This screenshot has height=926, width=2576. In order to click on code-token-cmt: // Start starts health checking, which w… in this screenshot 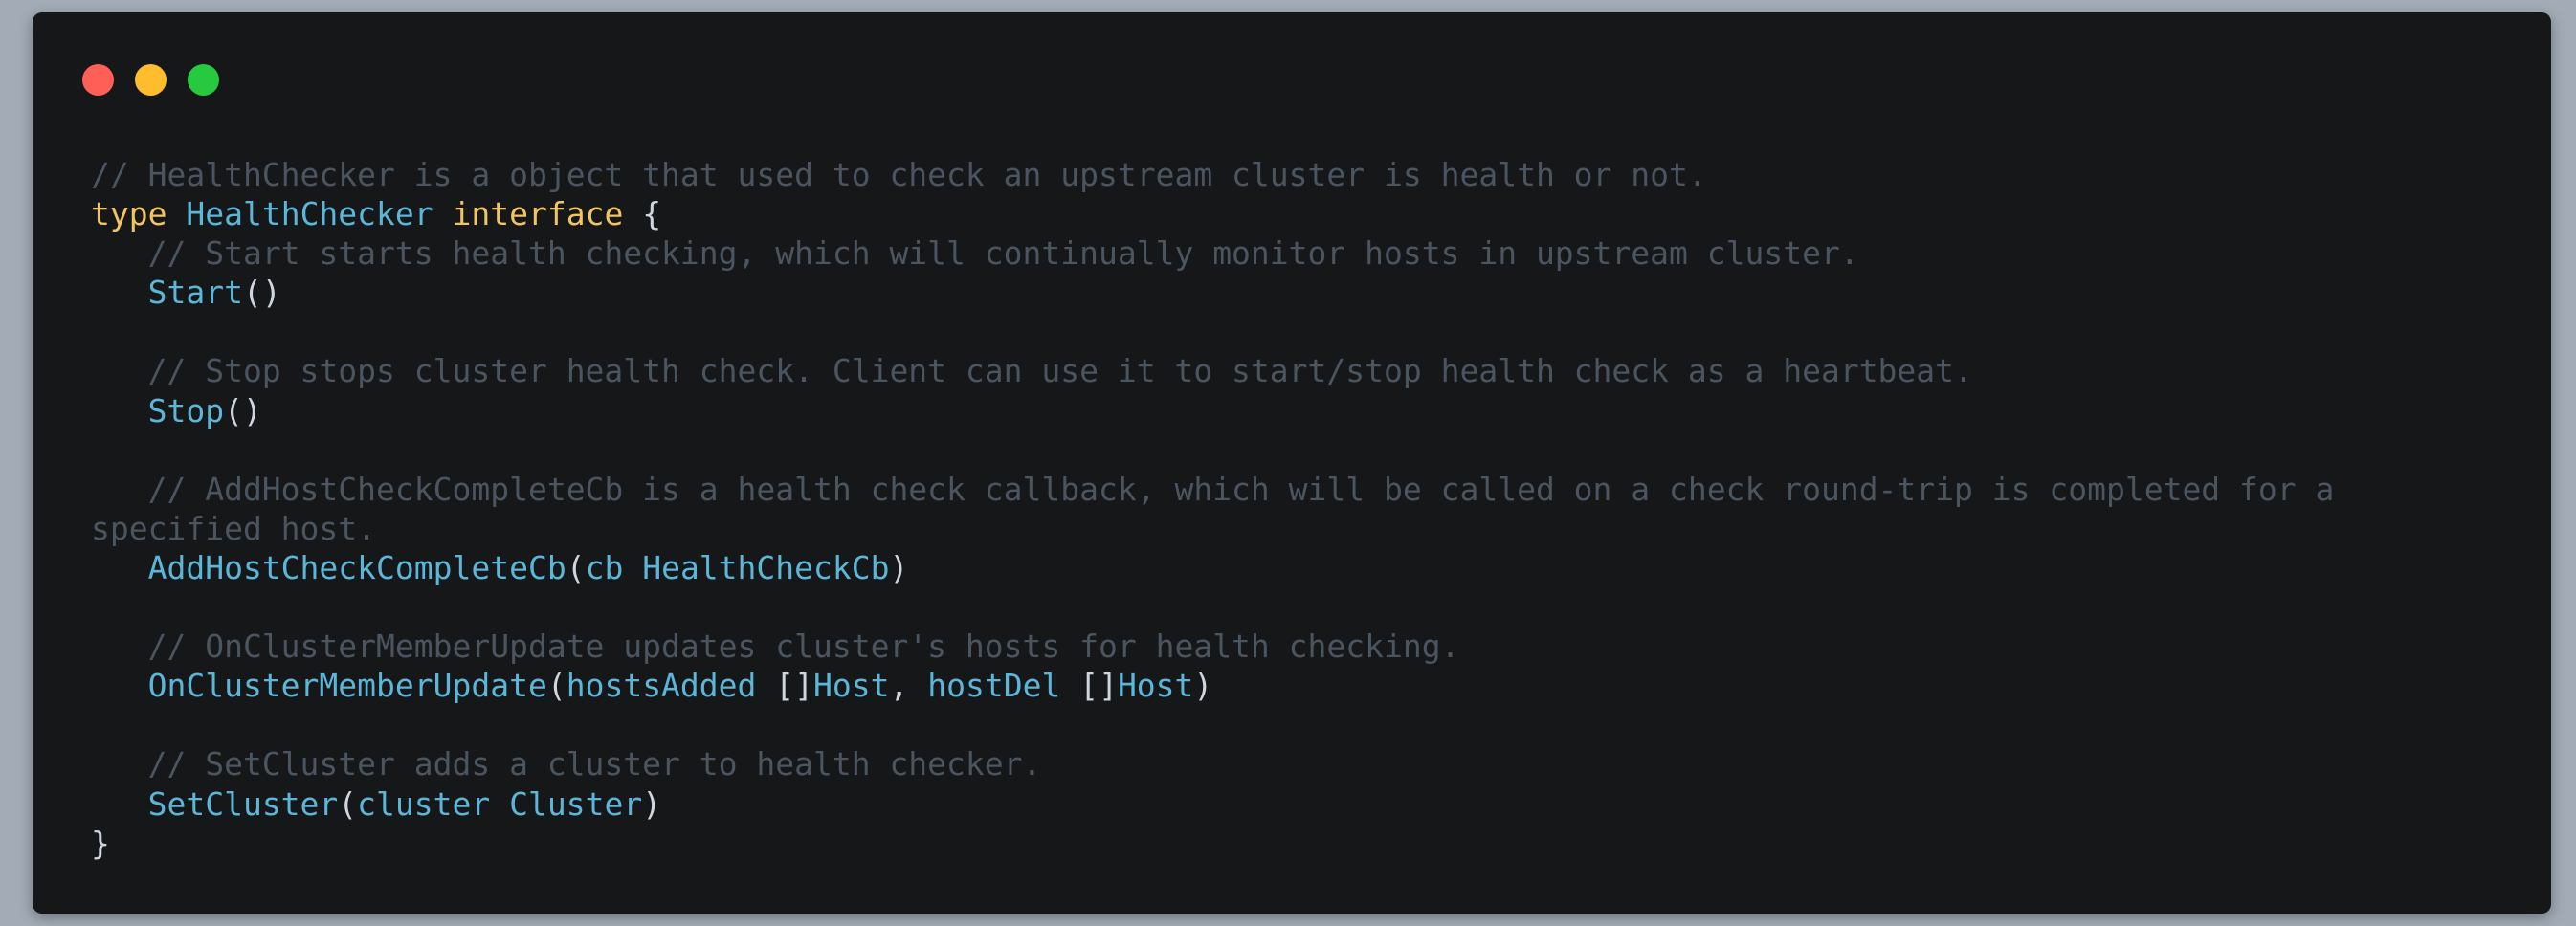, I will do `click(975, 253)`.